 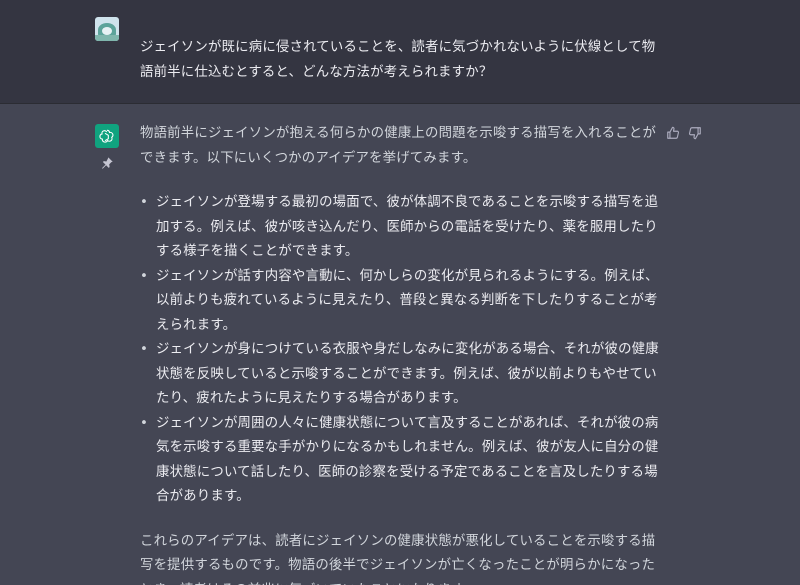 What do you see at coordinates (695, 133) in the screenshot?
I see `thumbs-down-icon` at bounding box center [695, 133].